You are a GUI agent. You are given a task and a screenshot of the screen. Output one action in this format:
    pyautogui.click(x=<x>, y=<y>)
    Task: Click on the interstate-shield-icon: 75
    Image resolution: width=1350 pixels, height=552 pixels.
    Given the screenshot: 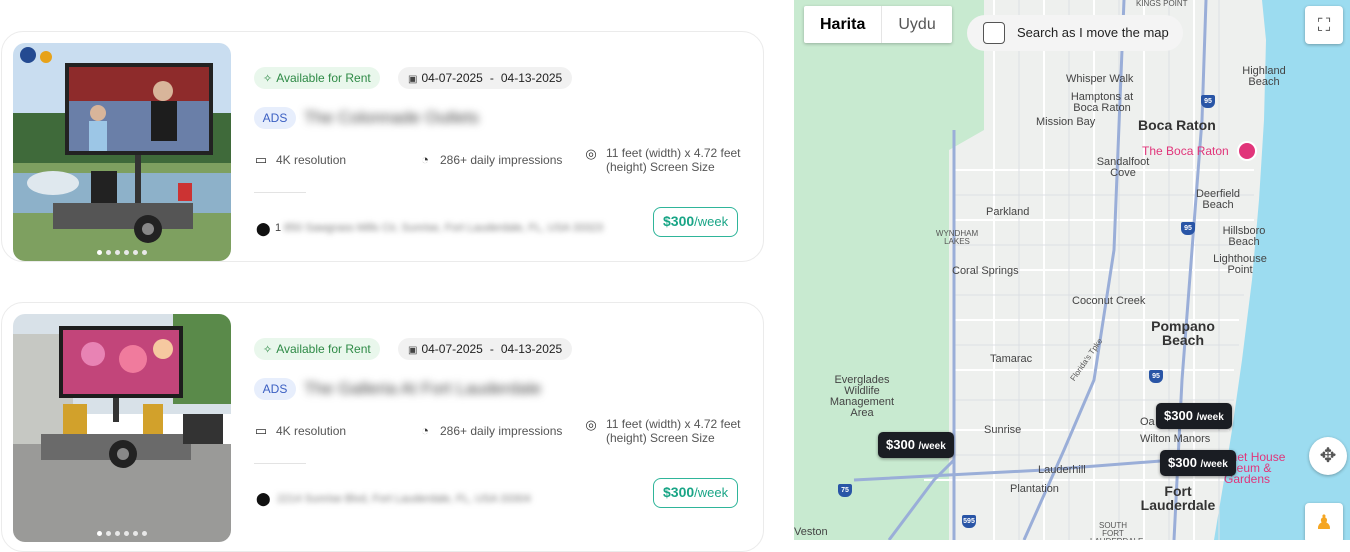 What is the action you would take?
    pyautogui.click(x=845, y=490)
    